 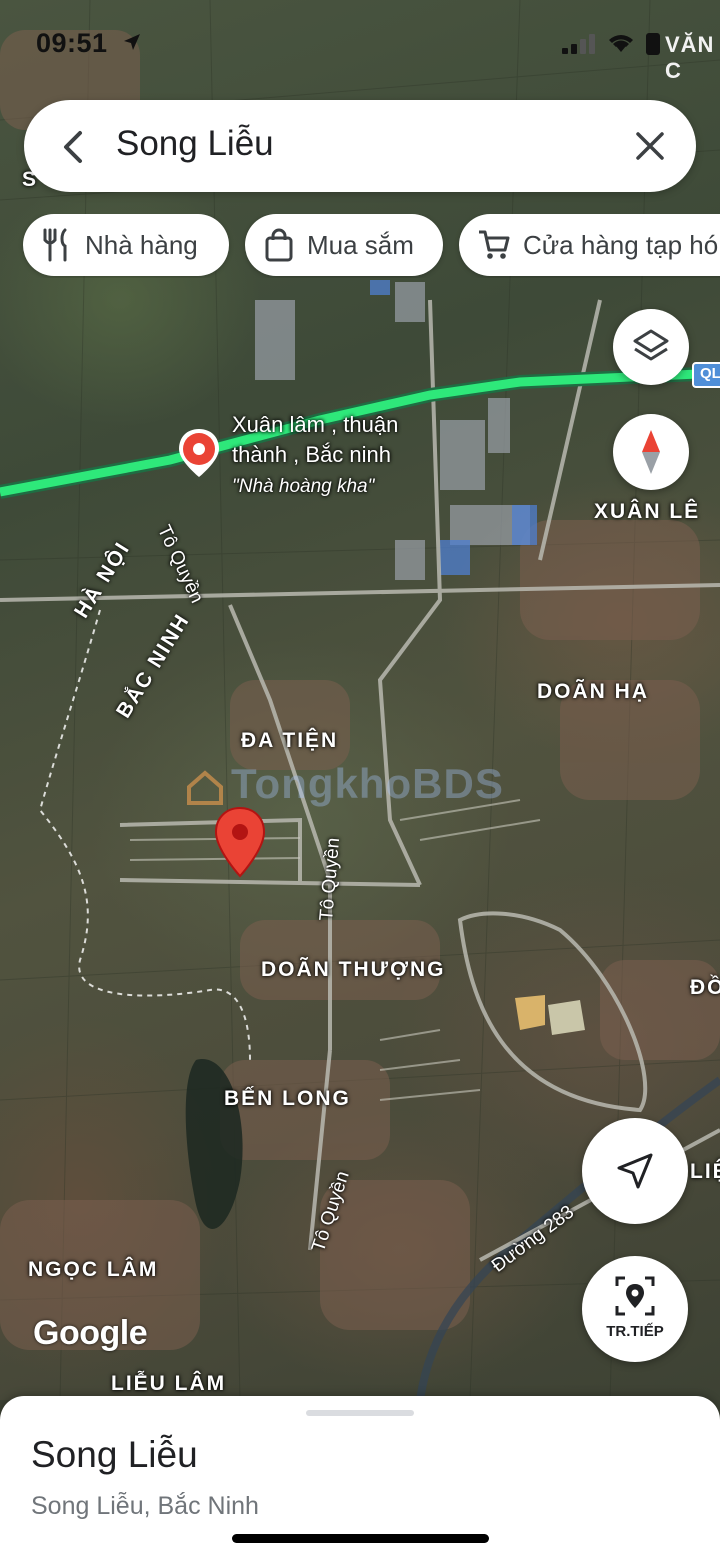 What do you see at coordinates (290, 740) in the screenshot?
I see `place-label-da-tien: ĐA TIỆN` at bounding box center [290, 740].